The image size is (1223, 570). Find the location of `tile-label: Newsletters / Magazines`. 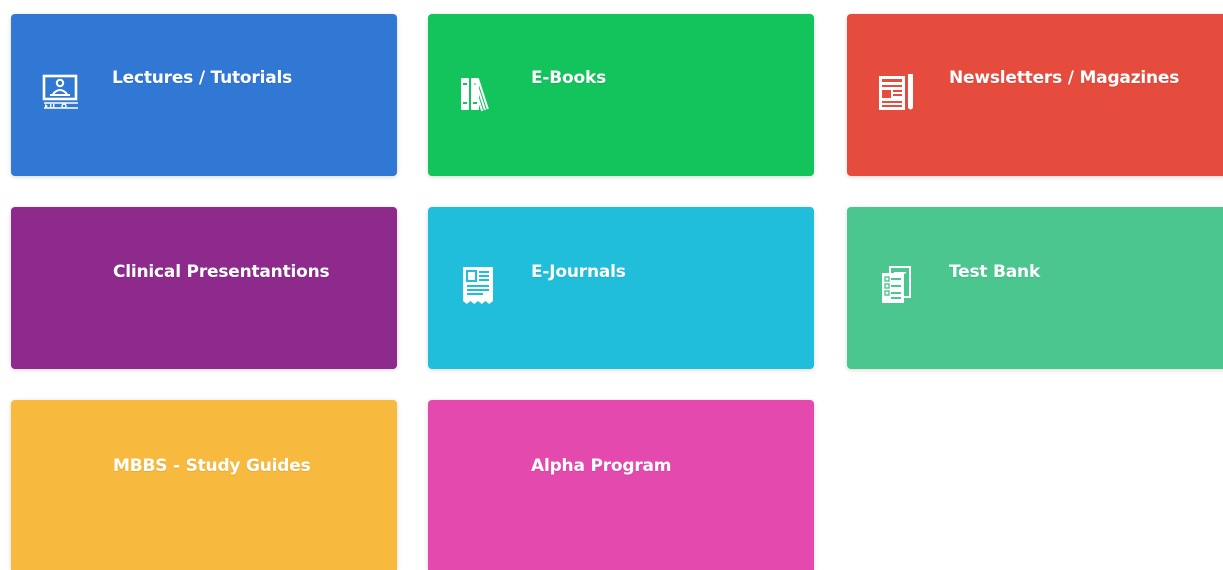

tile-label: Newsletters / Magazines is located at coordinates (1064, 78).